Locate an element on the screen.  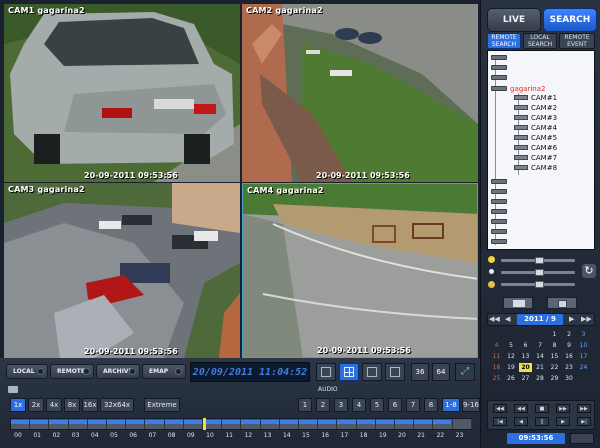
pause-button: || is located at coordinates (542, 421).